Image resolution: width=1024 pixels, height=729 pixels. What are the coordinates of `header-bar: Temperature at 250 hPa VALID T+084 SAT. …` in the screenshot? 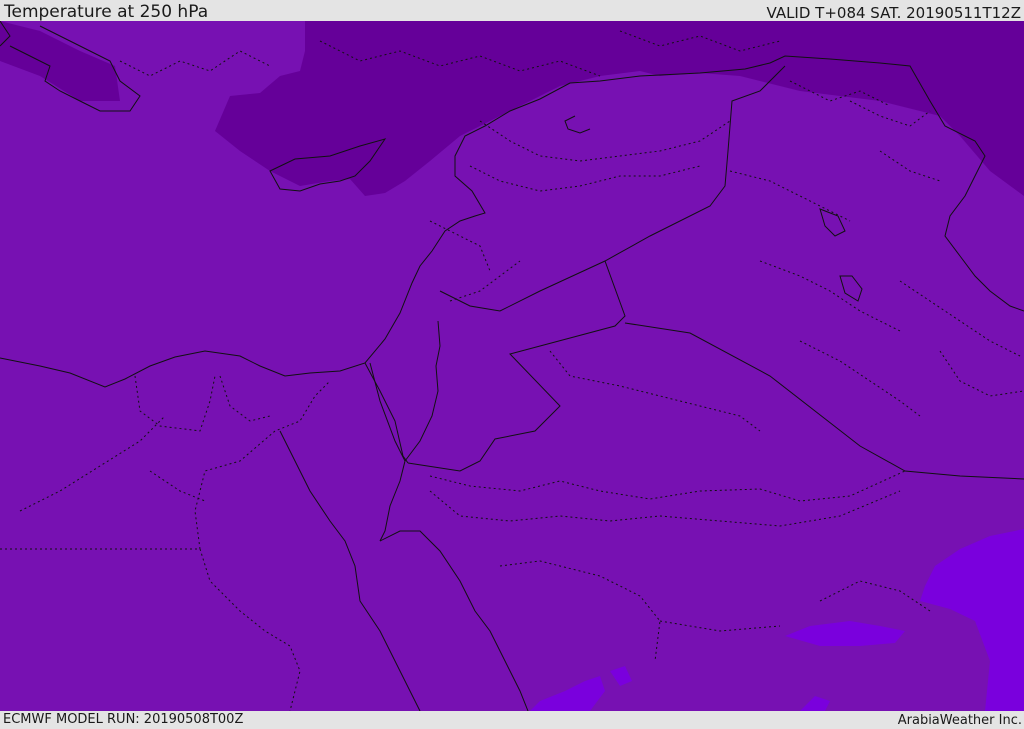 It's located at (512, 11).